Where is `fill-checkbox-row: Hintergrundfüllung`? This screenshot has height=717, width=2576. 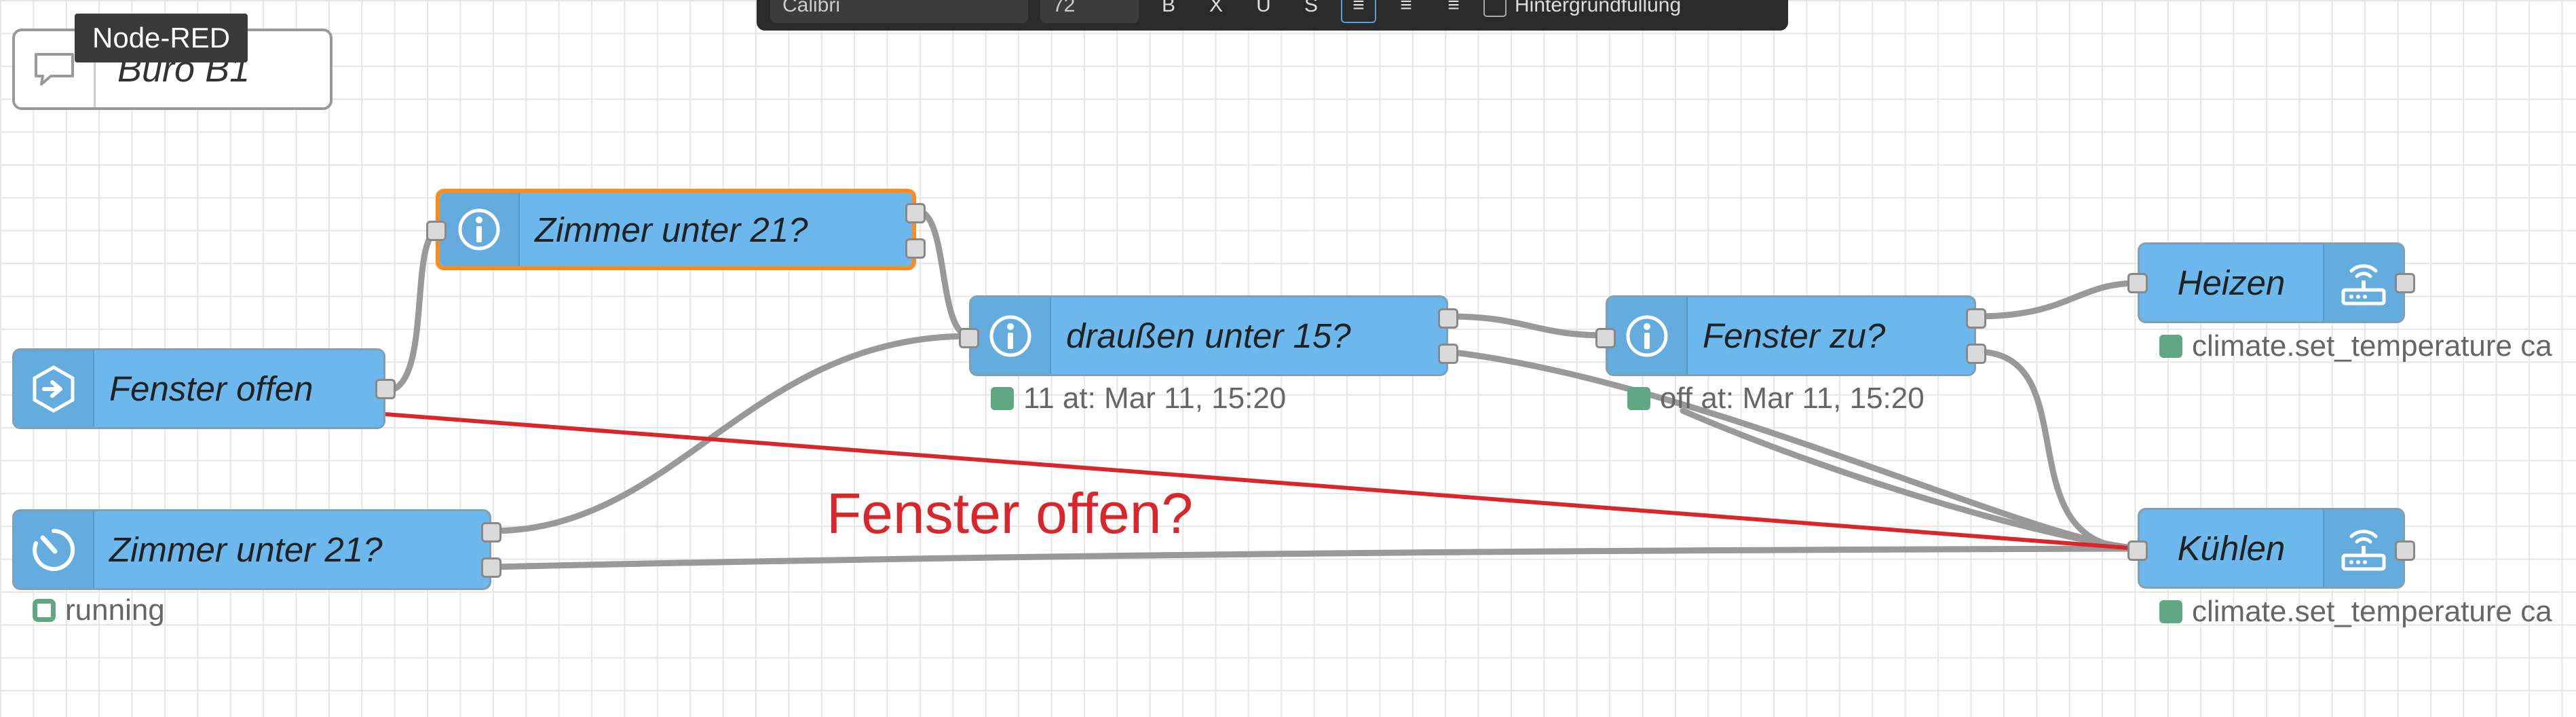
fill-checkbox-row: Hintergrundfüllung is located at coordinates (1582, 8).